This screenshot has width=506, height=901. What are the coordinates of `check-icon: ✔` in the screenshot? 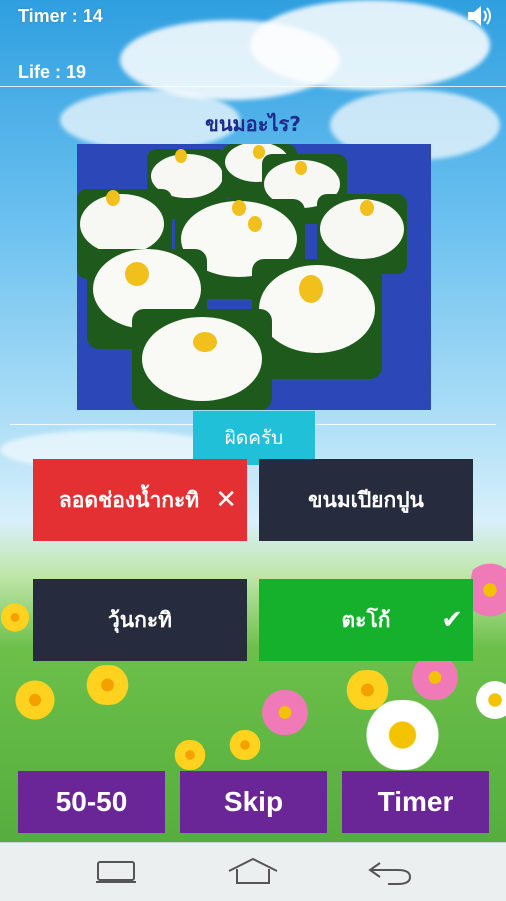 It's located at (452, 620).